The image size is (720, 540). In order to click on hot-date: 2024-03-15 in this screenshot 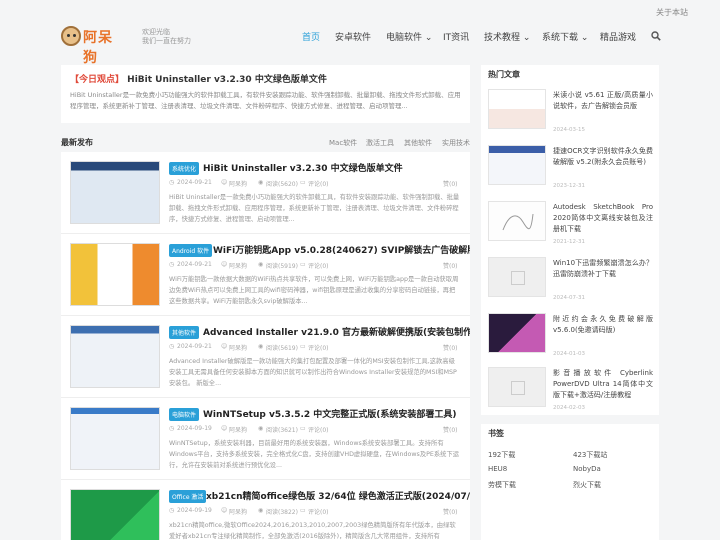, I will do `click(569, 130)`.